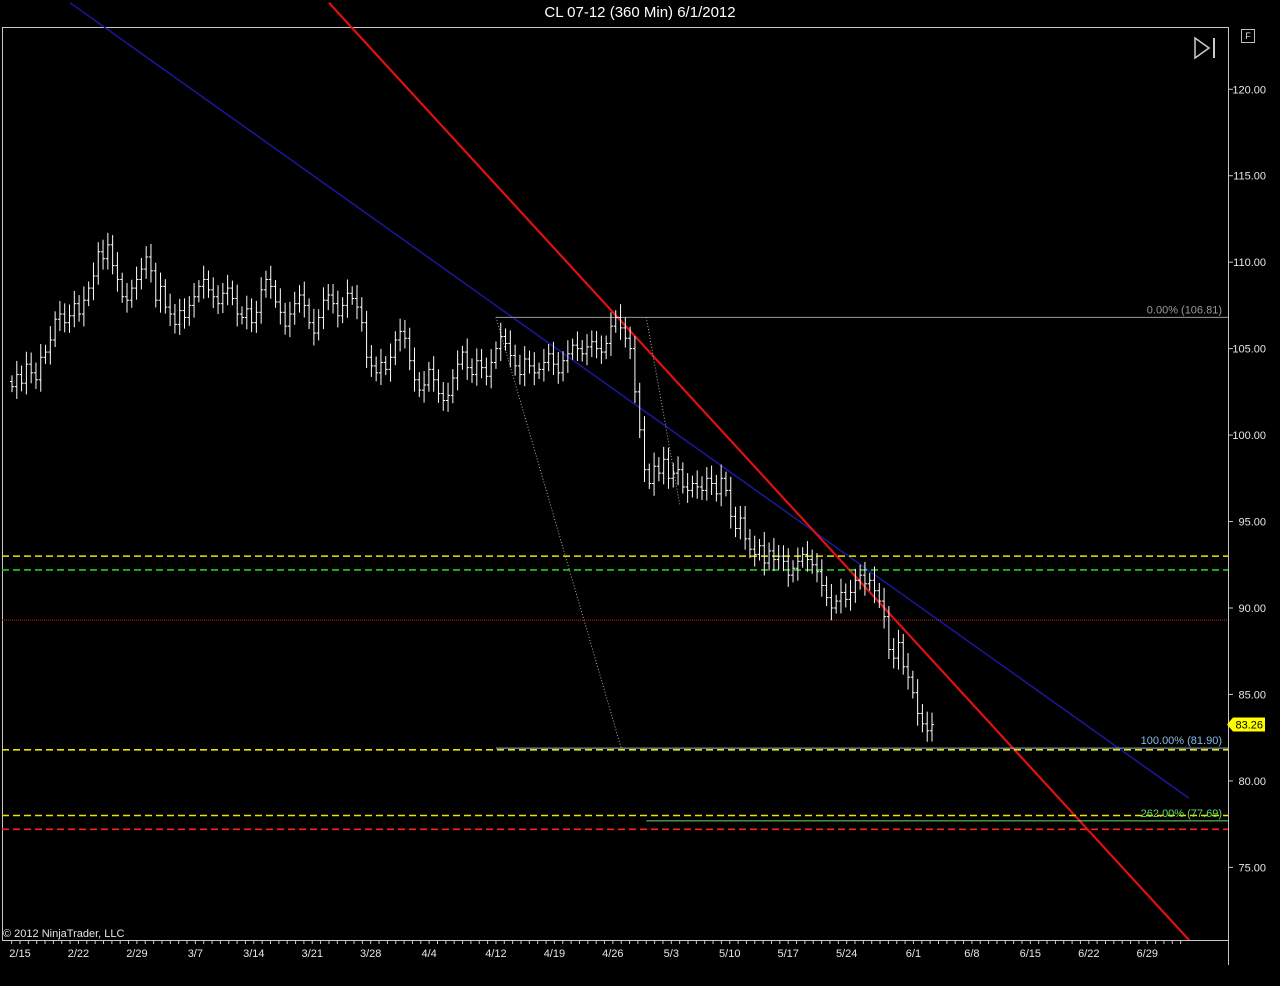  Describe the element at coordinates (846, 954) in the screenshot. I see `x-tick-label: 5/24` at that location.